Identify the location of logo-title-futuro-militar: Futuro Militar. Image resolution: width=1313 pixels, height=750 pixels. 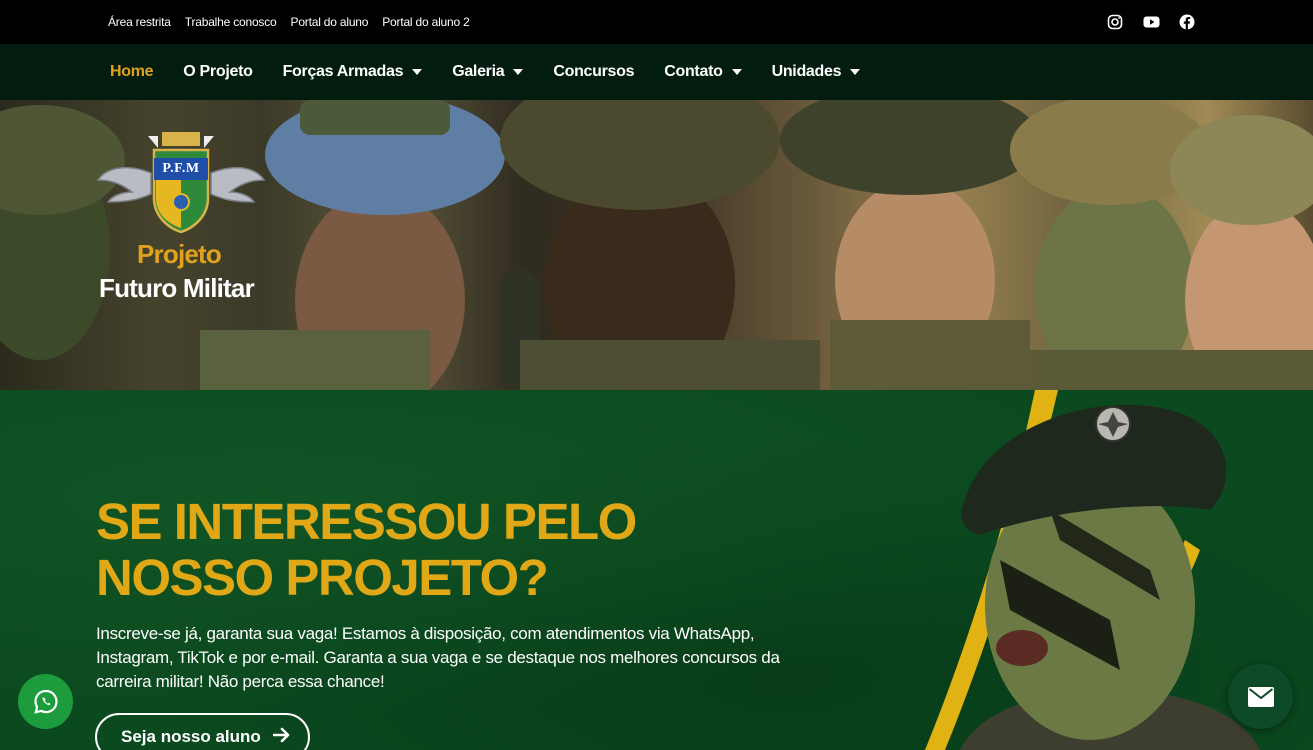
(177, 288).